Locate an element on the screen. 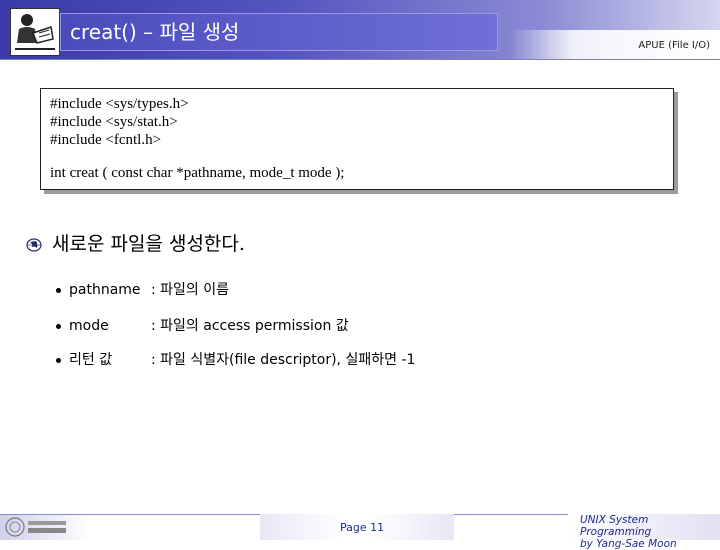 This screenshot has width=720, height=550. code-line: #include <sys/types.h> is located at coordinates (119, 104).